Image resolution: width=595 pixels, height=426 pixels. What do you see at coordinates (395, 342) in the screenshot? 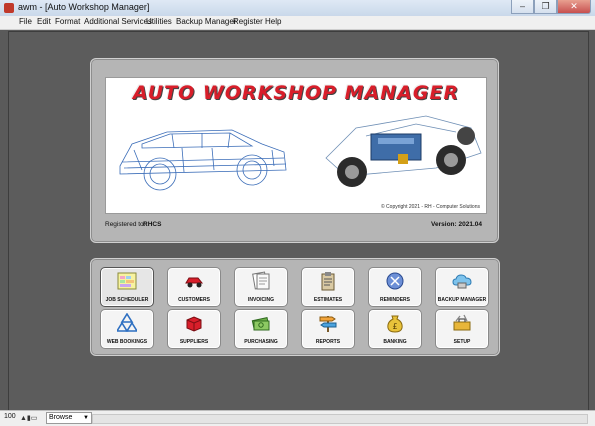
I see `tile-label: BANKING` at bounding box center [395, 342].